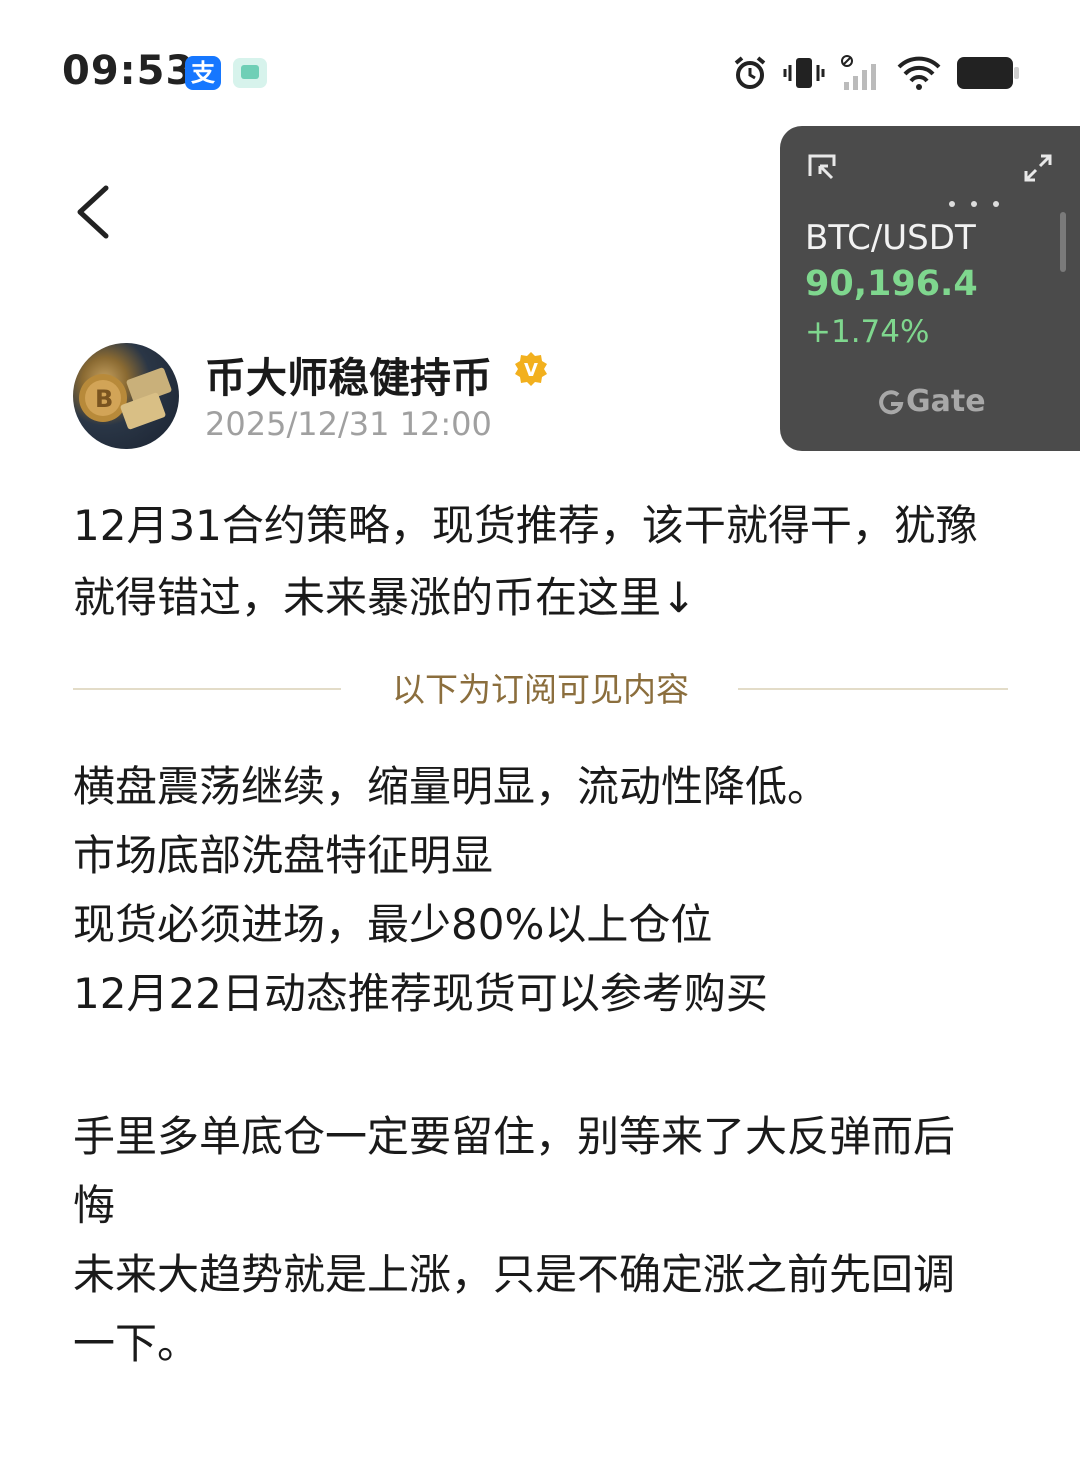 Image resolution: width=1080 pixels, height=1460 pixels. Describe the element at coordinates (203, 73) in the screenshot. I see `alipay-icon: 支` at that location.